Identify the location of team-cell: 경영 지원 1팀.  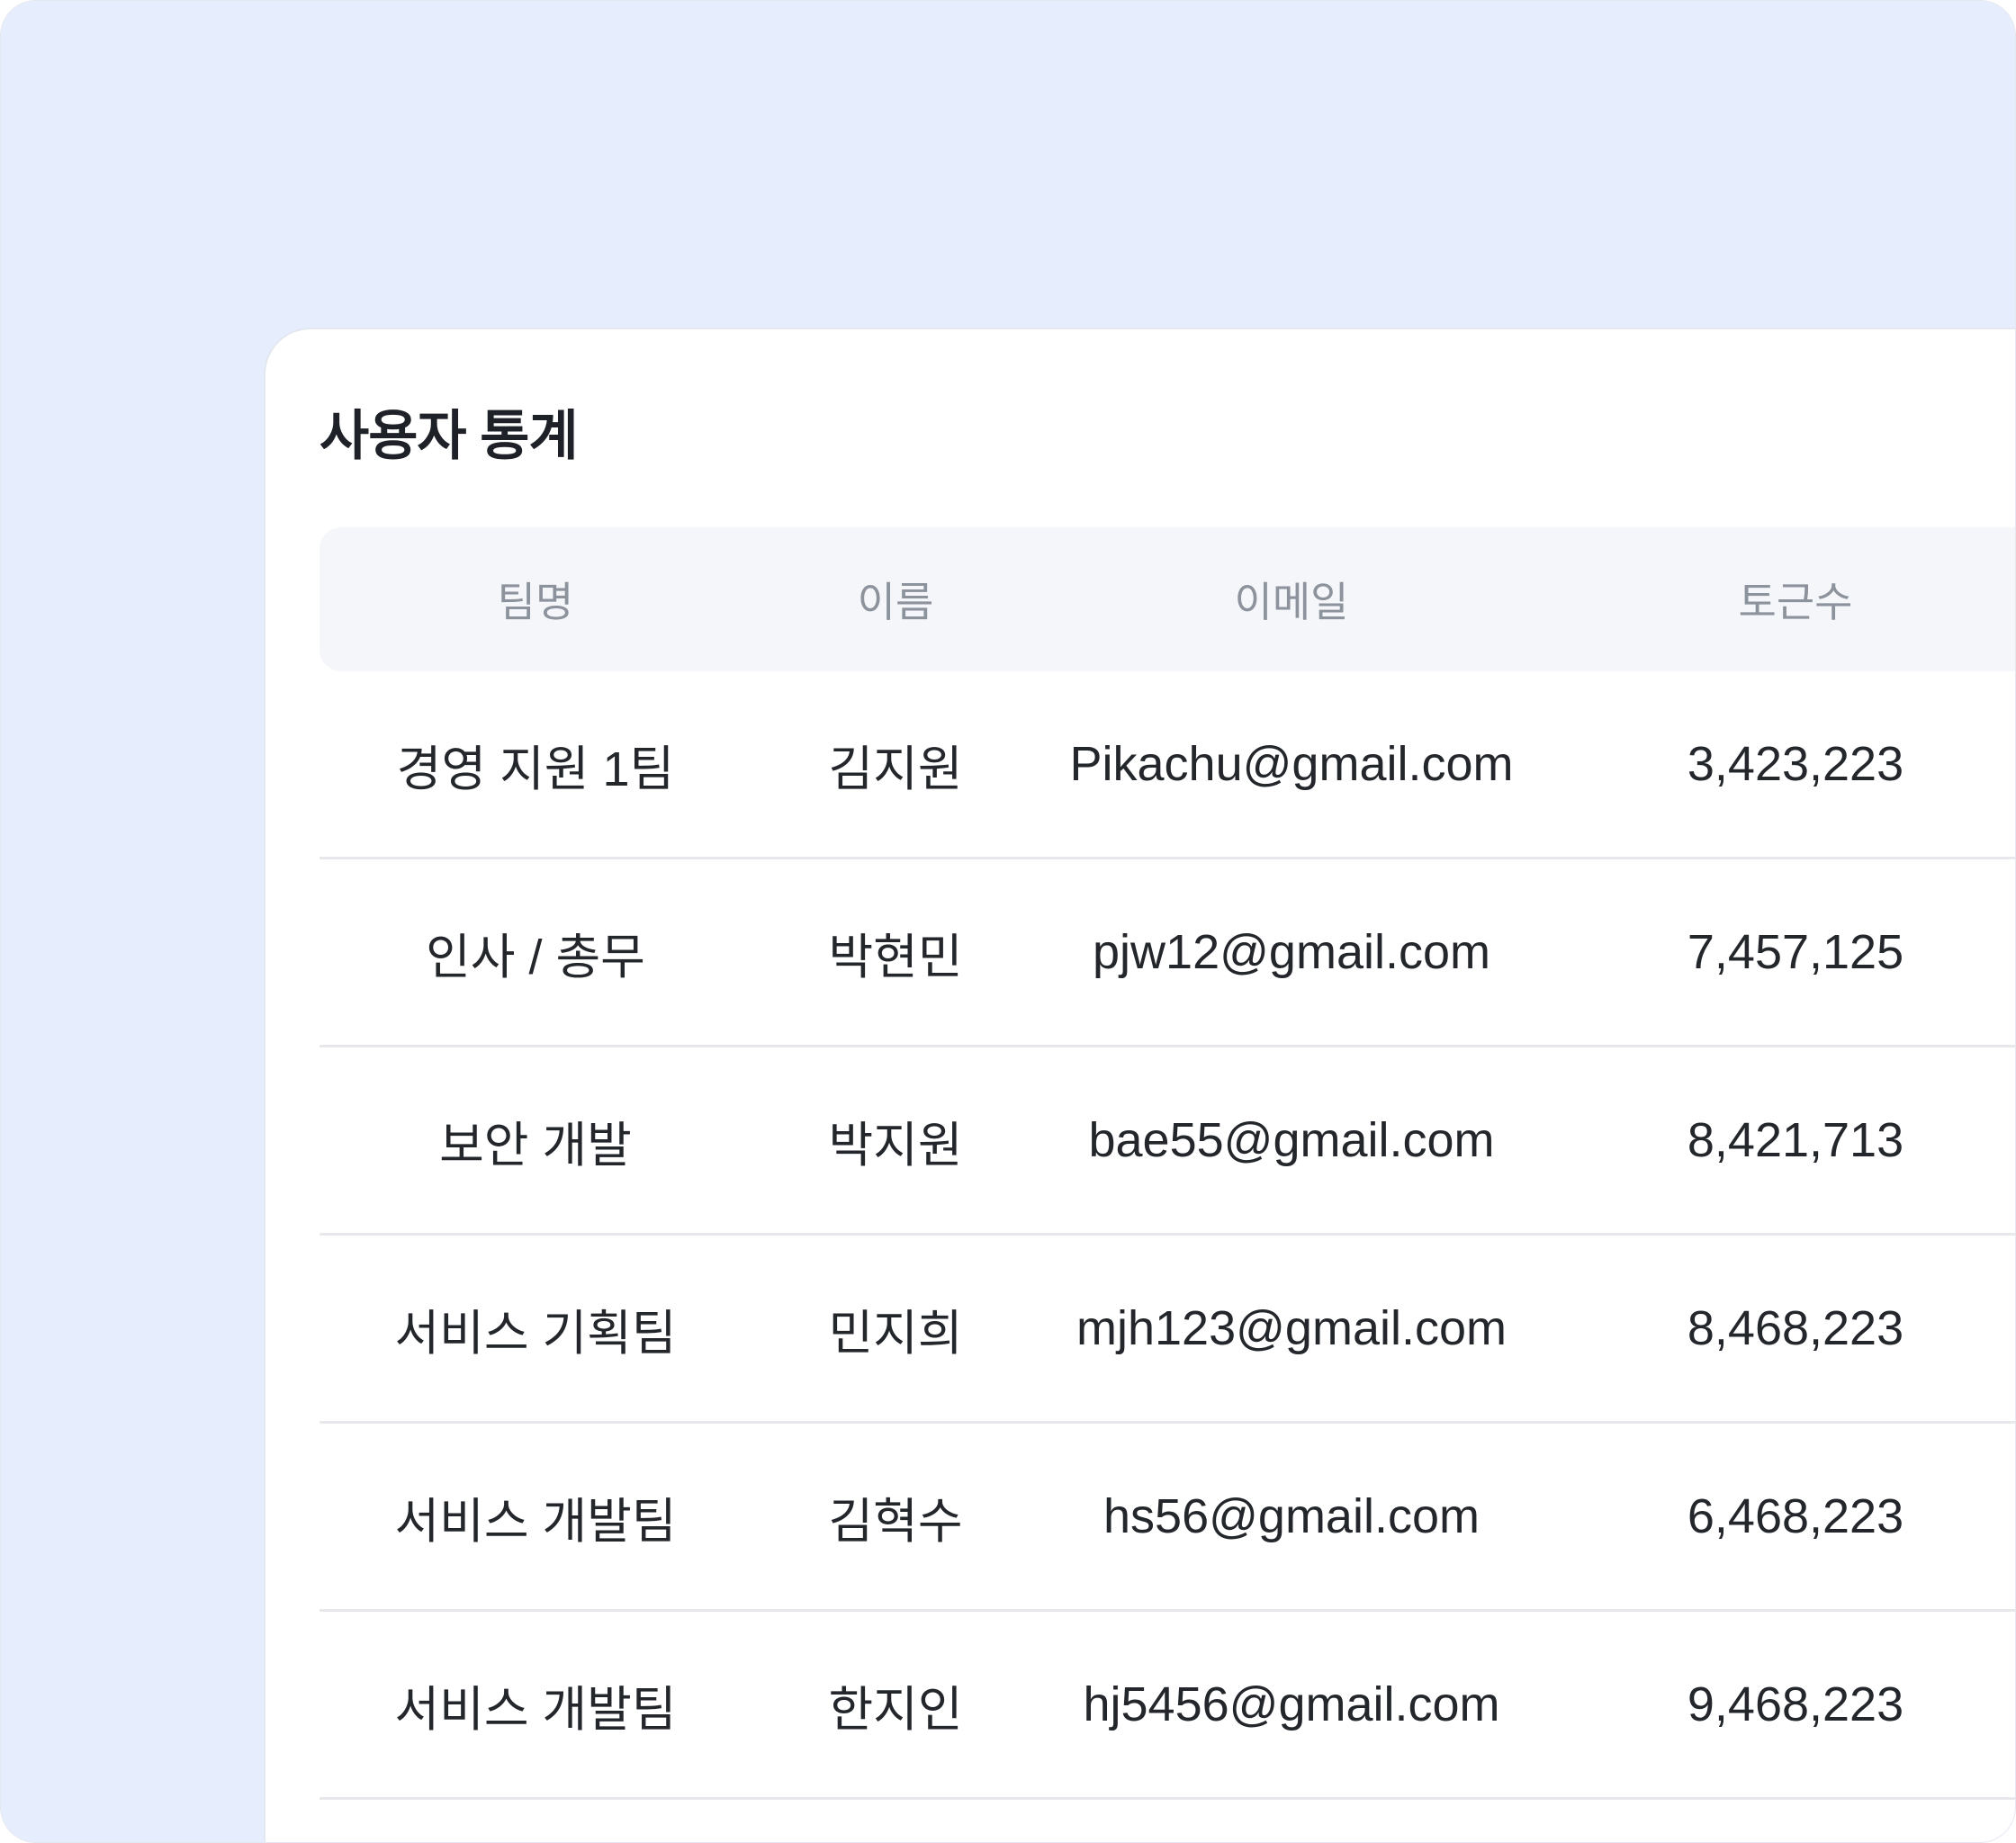
(535, 769).